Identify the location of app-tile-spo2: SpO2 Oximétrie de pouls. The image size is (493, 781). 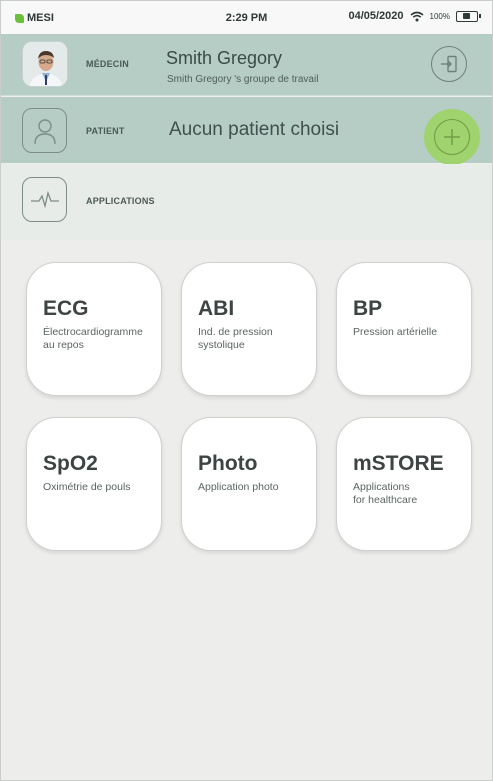
(94, 484).